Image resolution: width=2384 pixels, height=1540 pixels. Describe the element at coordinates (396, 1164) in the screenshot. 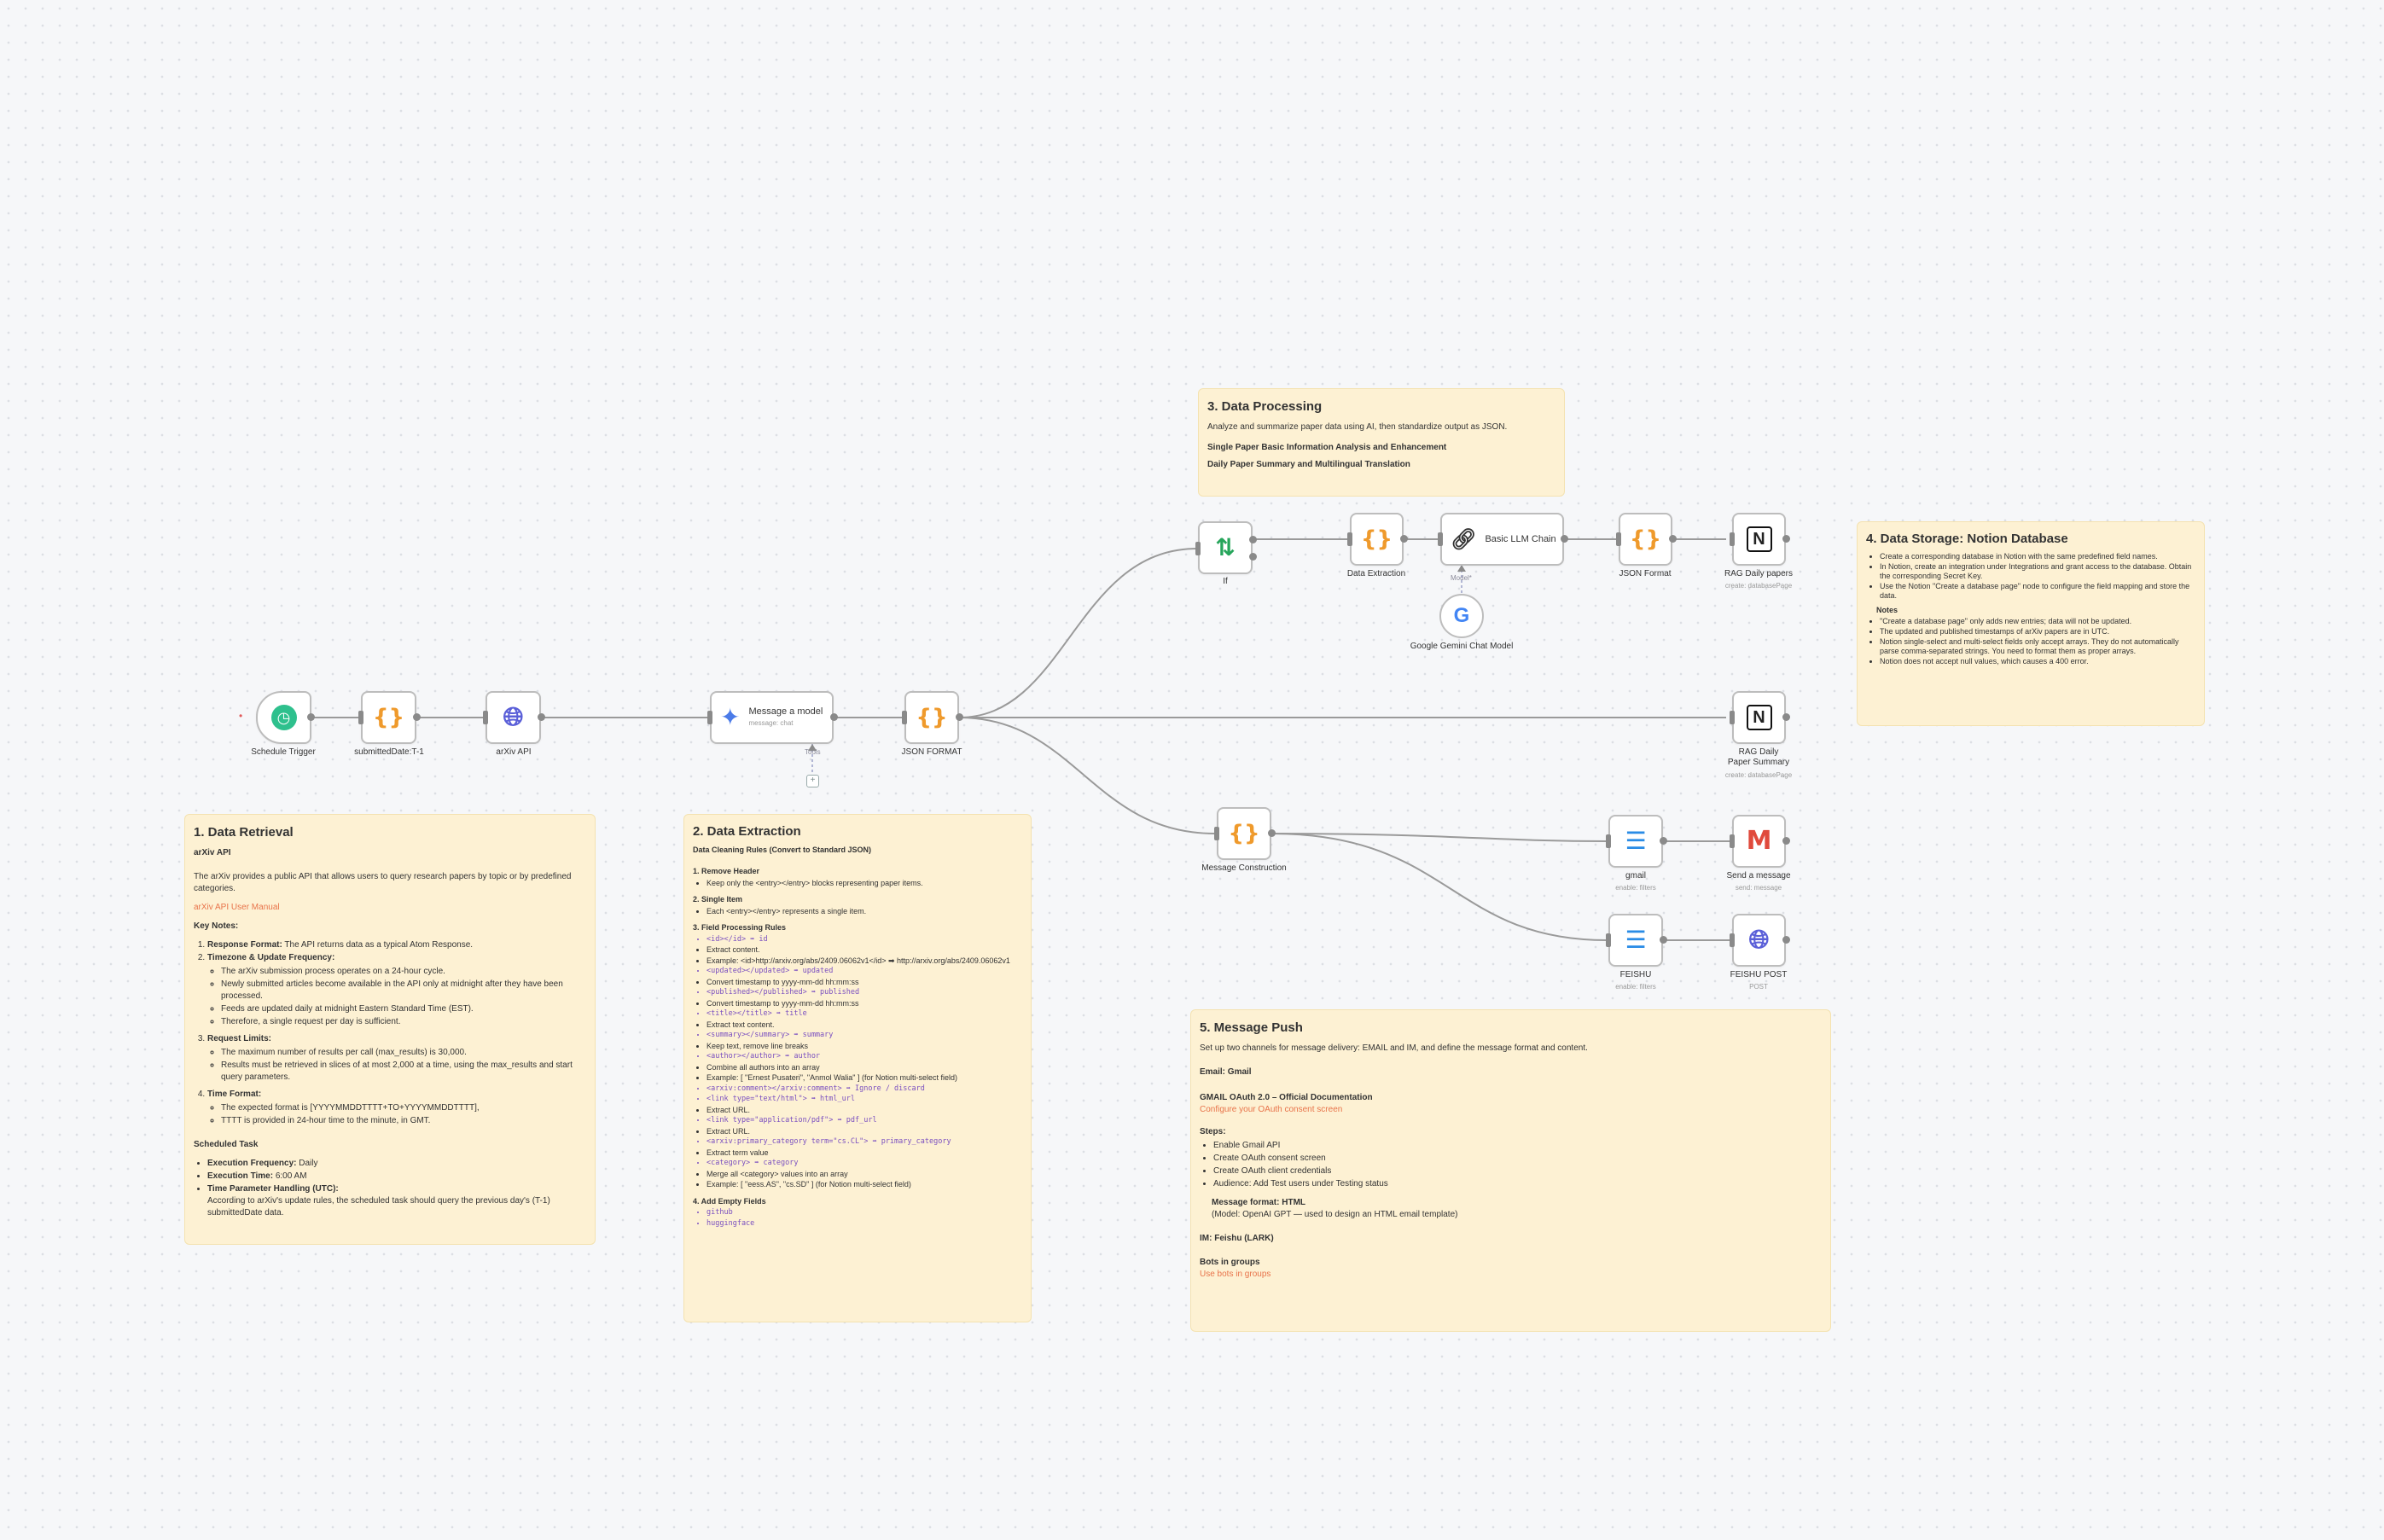

I see `list-item: Execution Frequency: Daily` at that location.